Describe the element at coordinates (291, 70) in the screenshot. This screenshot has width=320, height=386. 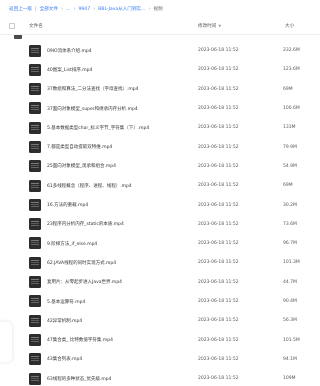
I see `file-size: 123.6M` at that location.